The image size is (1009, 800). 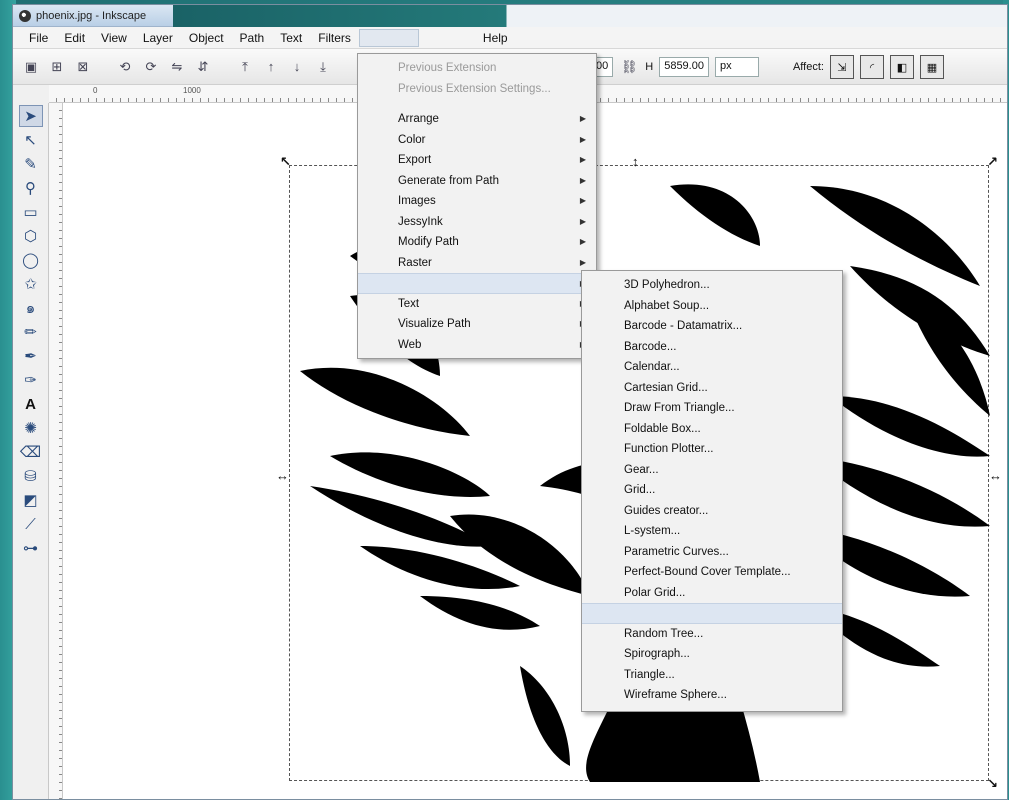 What do you see at coordinates (282, 475) in the screenshot?
I see `scale-handle-left: ↔` at bounding box center [282, 475].